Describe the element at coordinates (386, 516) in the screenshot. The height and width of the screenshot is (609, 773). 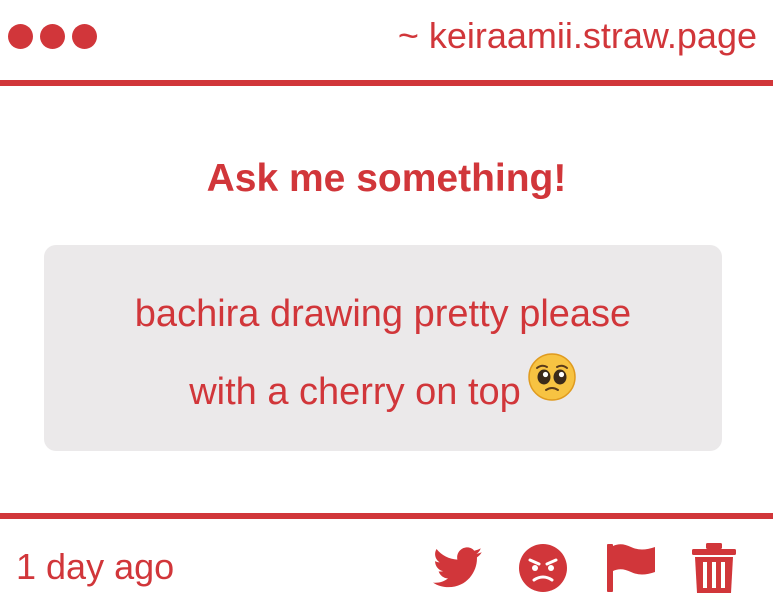
I see `footer-divider` at that location.